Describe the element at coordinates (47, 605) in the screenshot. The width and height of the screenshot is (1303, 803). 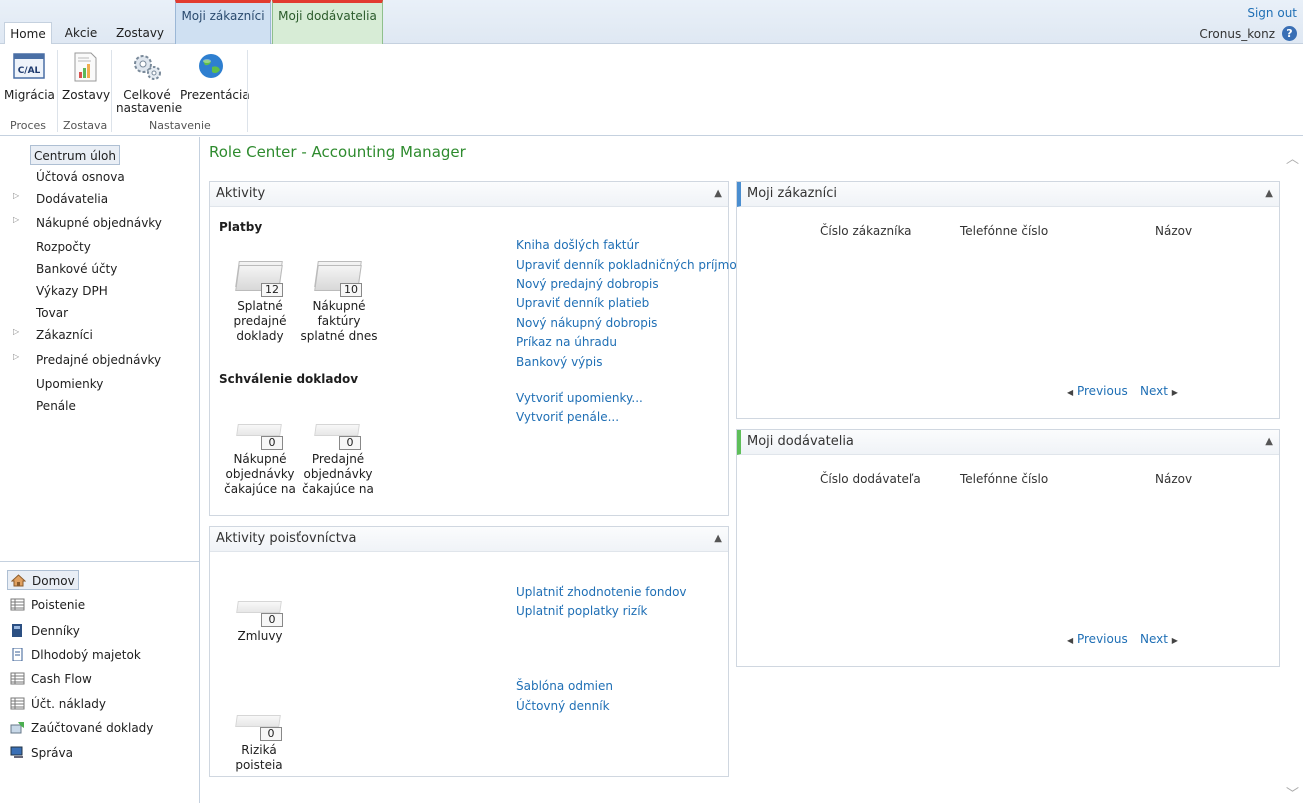
I see `bottom-nav-poistenie: Poistenie` at that location.